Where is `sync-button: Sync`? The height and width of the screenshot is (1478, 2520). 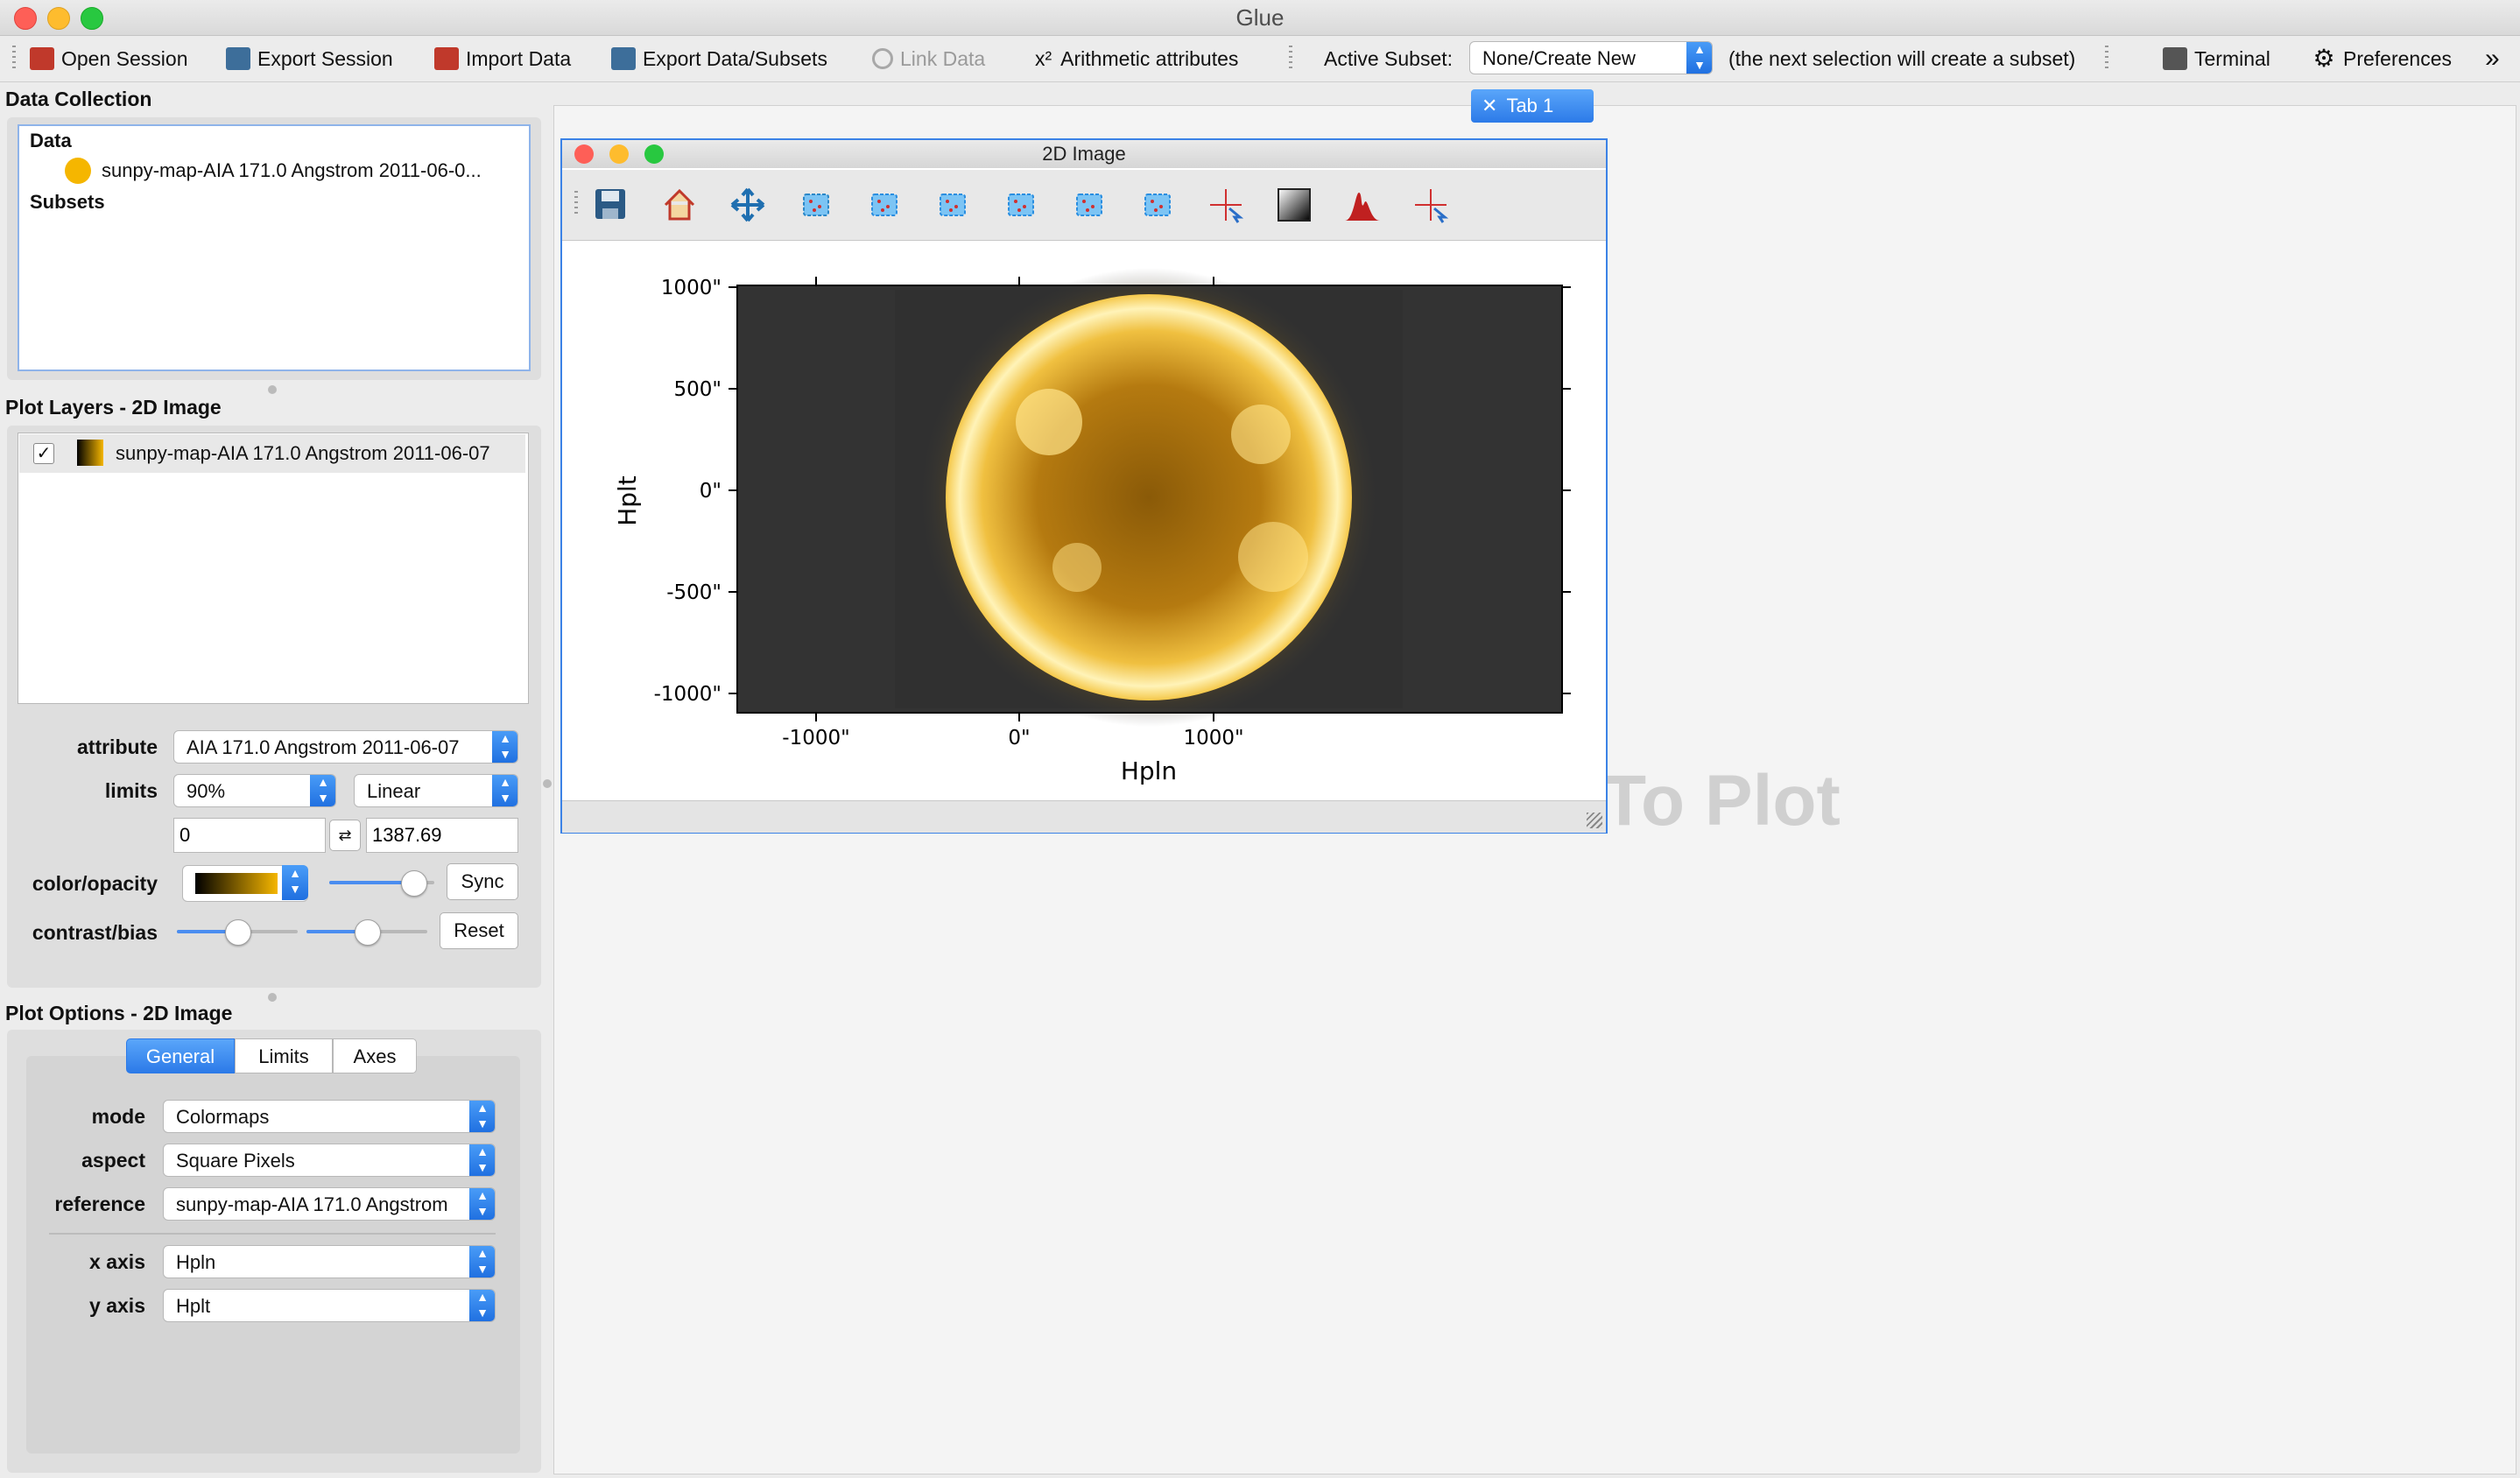 sync-button: Sync is located at coordinates (483, 881).